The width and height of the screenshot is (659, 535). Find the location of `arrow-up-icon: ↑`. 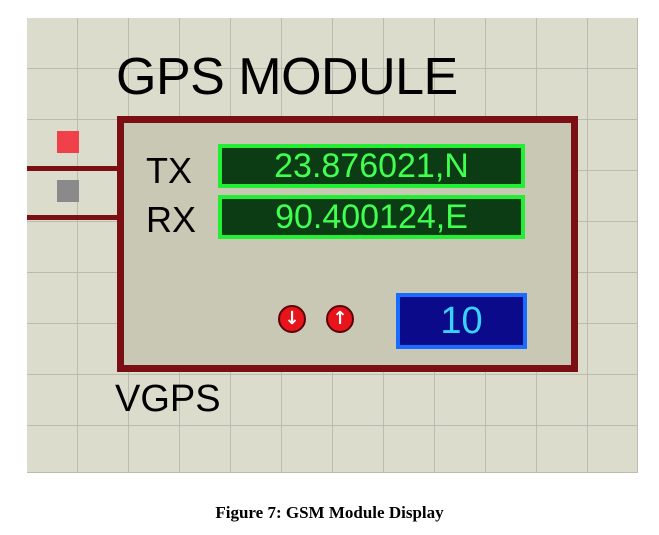

arrow-up-icon: ↑ is located at coordinates (340, 319).